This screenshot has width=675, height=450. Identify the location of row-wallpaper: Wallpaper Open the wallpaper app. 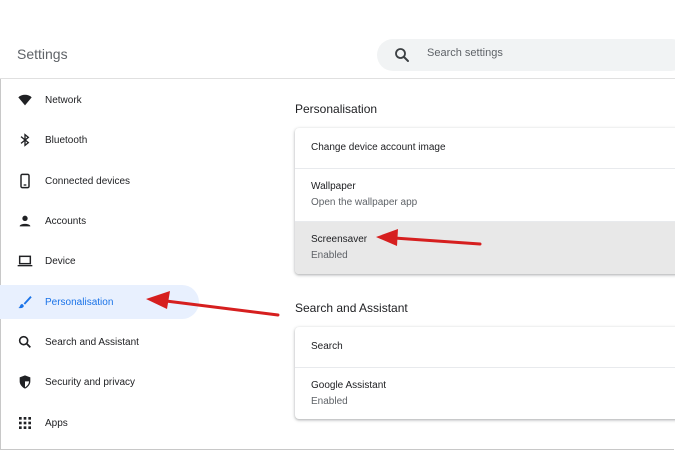
(485, 194).